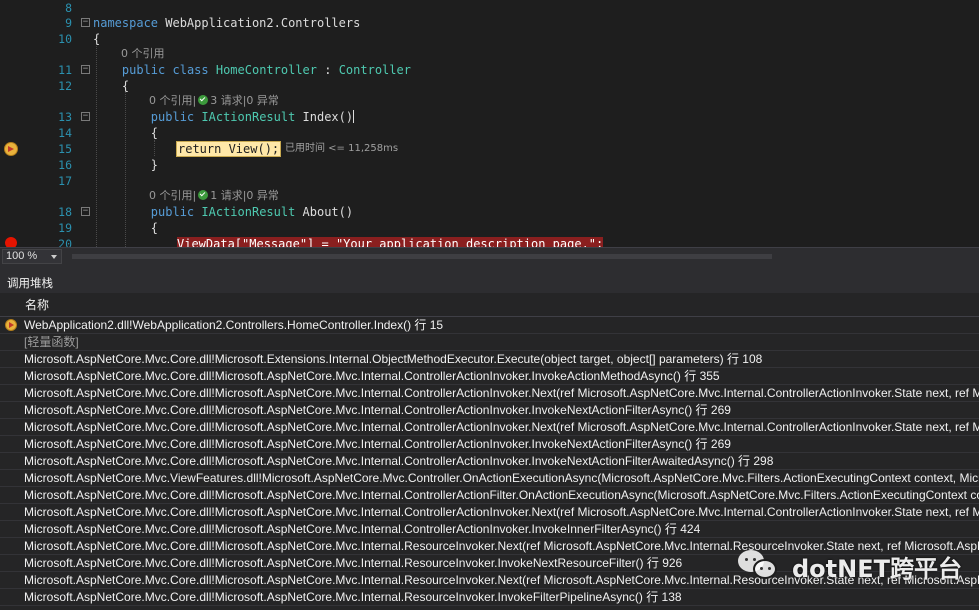 The width and height of the screenshot is (979, 610). I want to click on watermark: dotNET跨平台, so click(850, 566).